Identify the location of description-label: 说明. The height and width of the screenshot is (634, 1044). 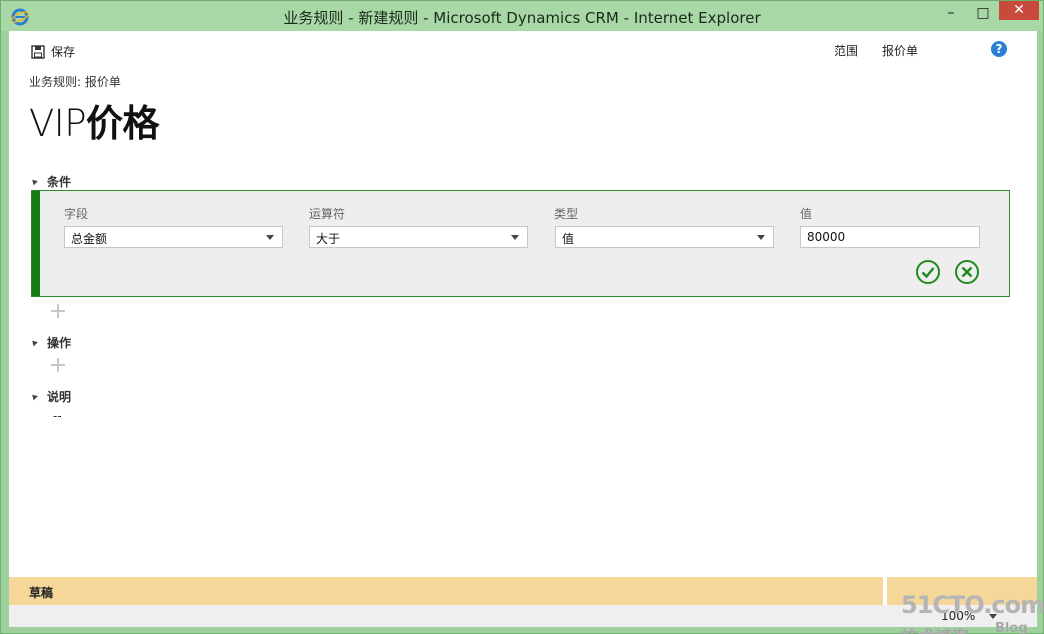
(59, 397).